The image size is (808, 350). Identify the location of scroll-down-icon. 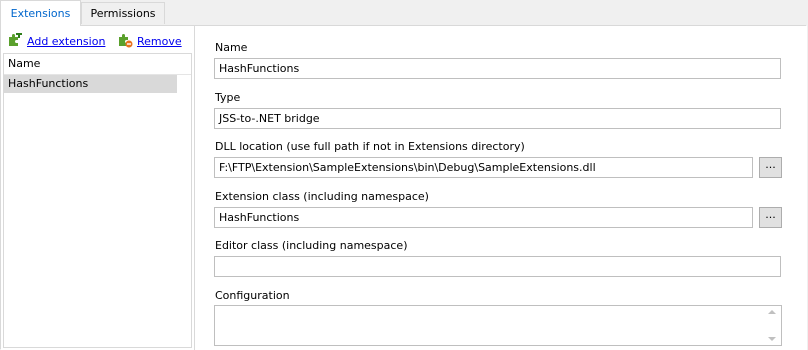
(772, 339).